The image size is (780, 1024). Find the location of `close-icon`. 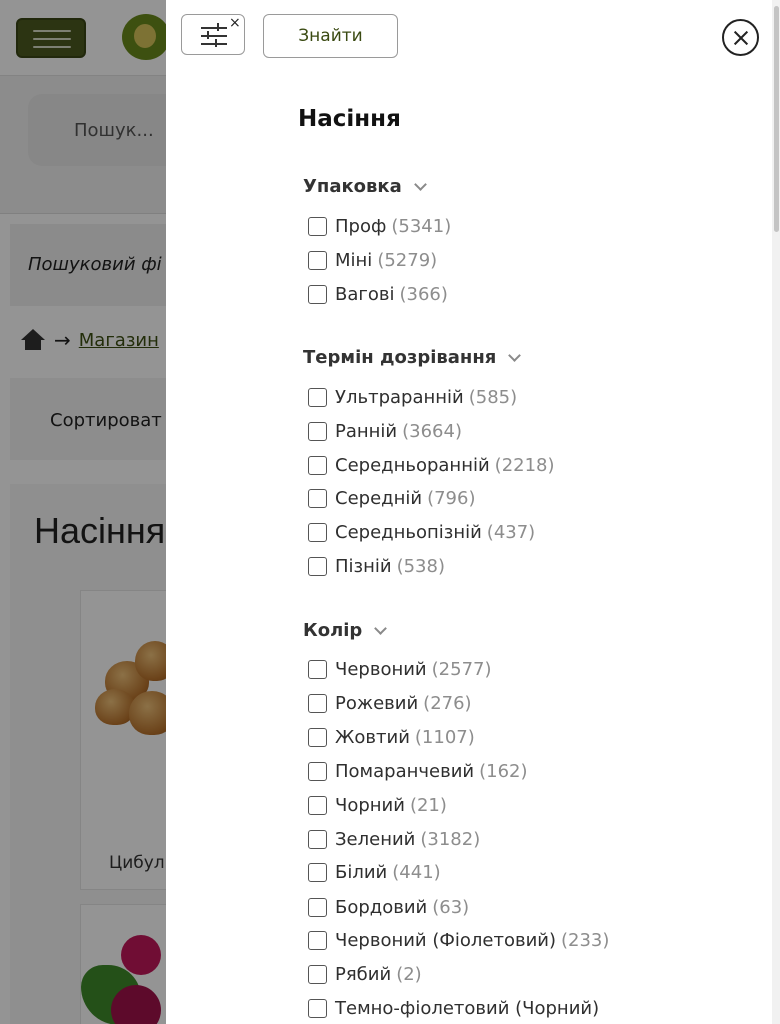

close-icon is located at coordinates (740, 37).